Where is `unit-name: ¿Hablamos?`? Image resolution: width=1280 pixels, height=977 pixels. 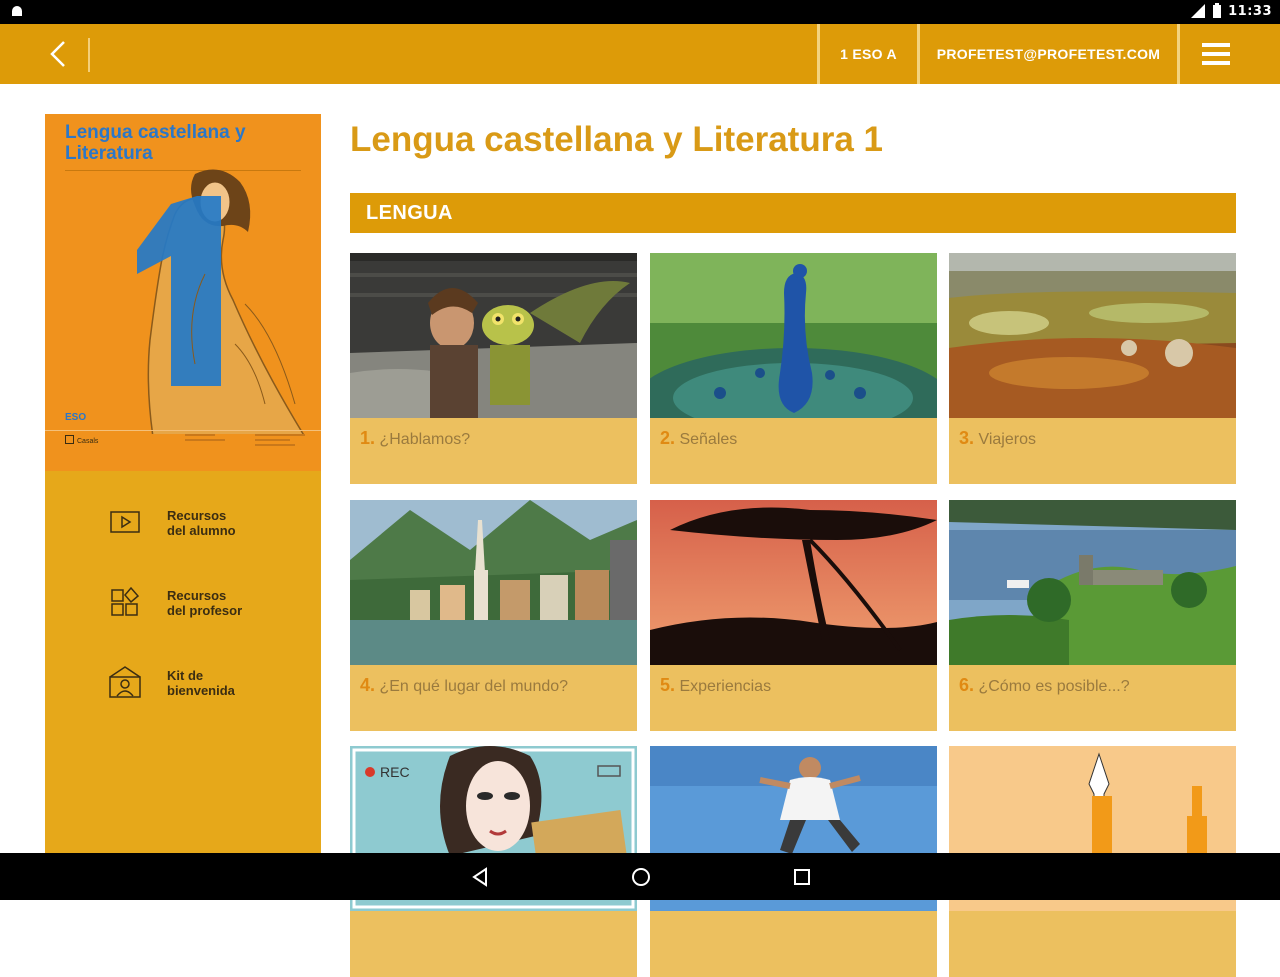
unit-name: ¿Hablamos? is located at coordinates (423, 439).